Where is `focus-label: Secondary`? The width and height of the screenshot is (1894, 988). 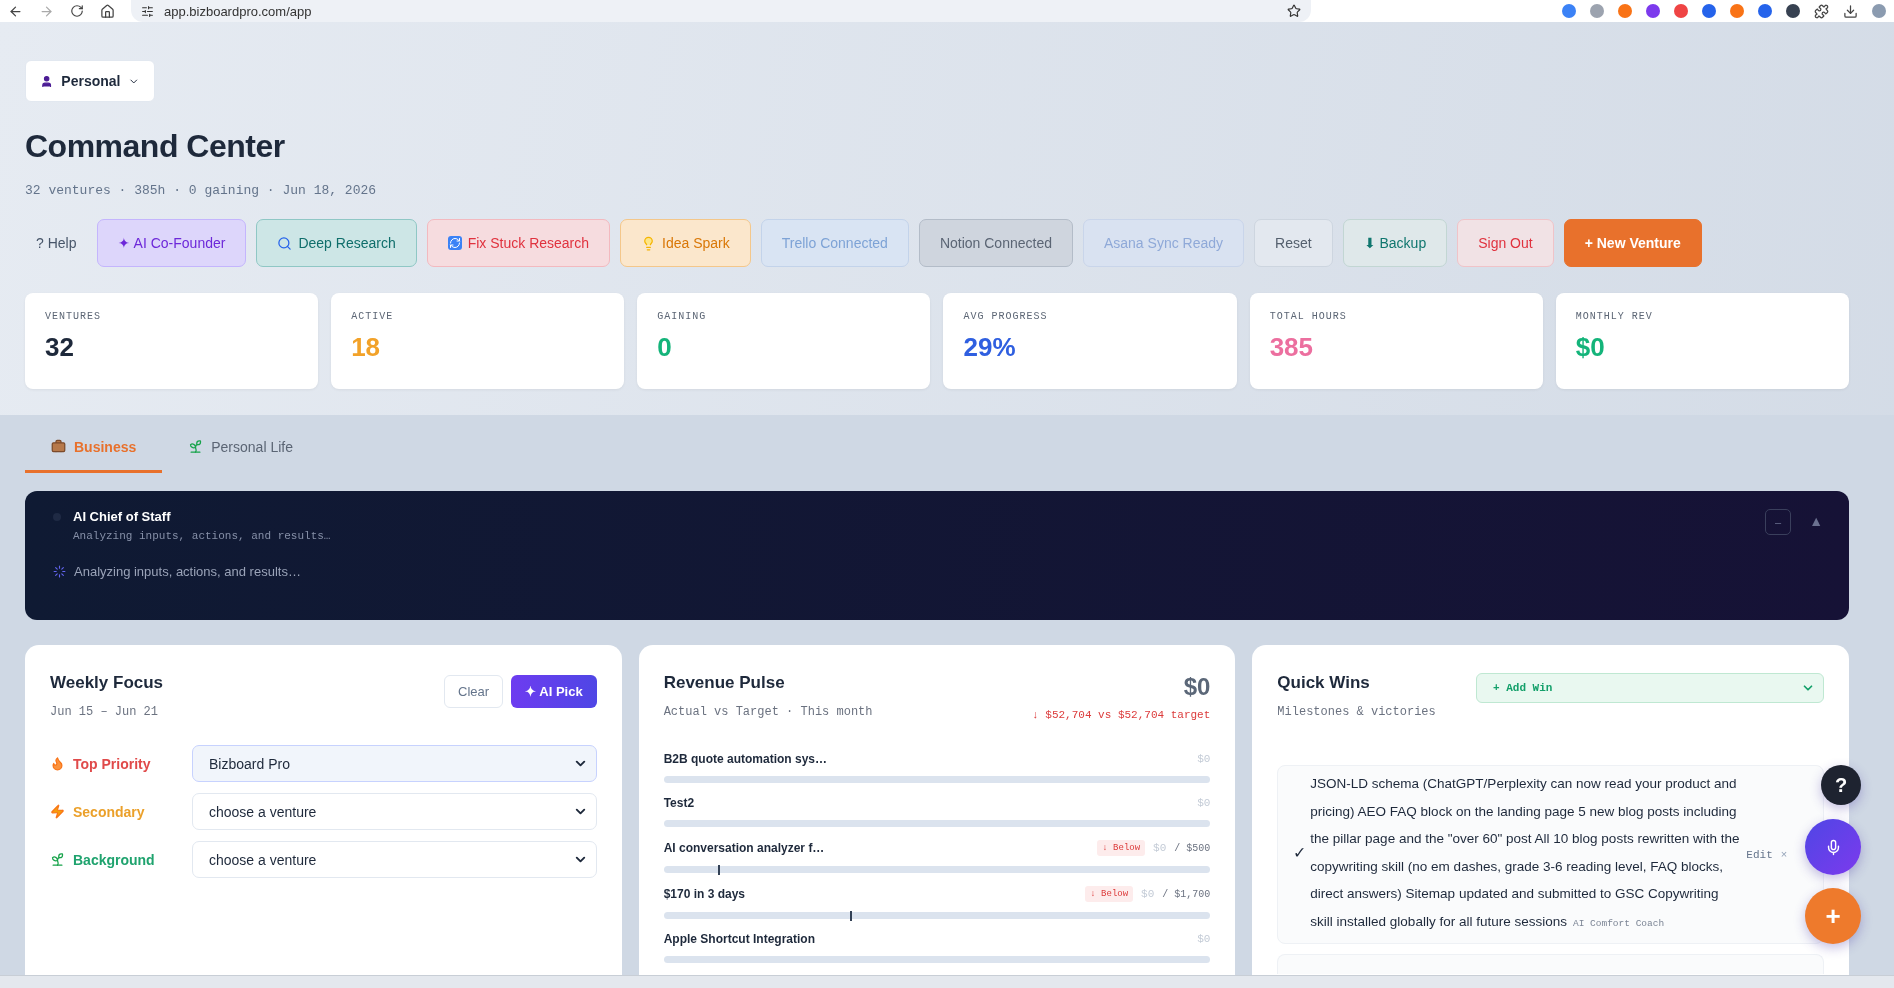
focus-label: Secondary is located at coordinates (109, 811).